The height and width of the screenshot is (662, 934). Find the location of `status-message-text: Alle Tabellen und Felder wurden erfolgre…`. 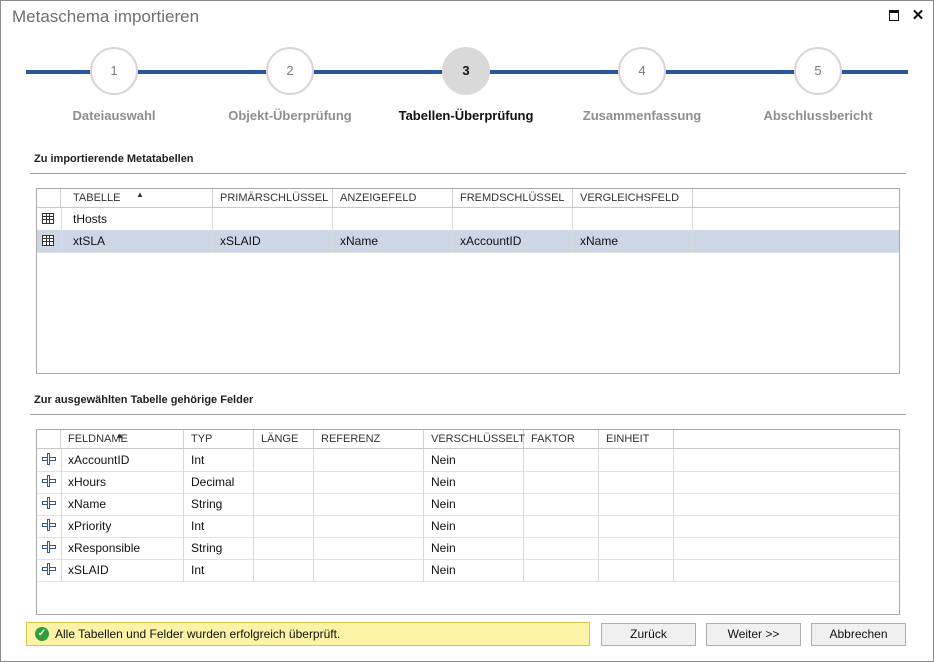

status-message-text: Alle Tabellen und Felder wurden erfolgre… is located at coordinates (198, 634).